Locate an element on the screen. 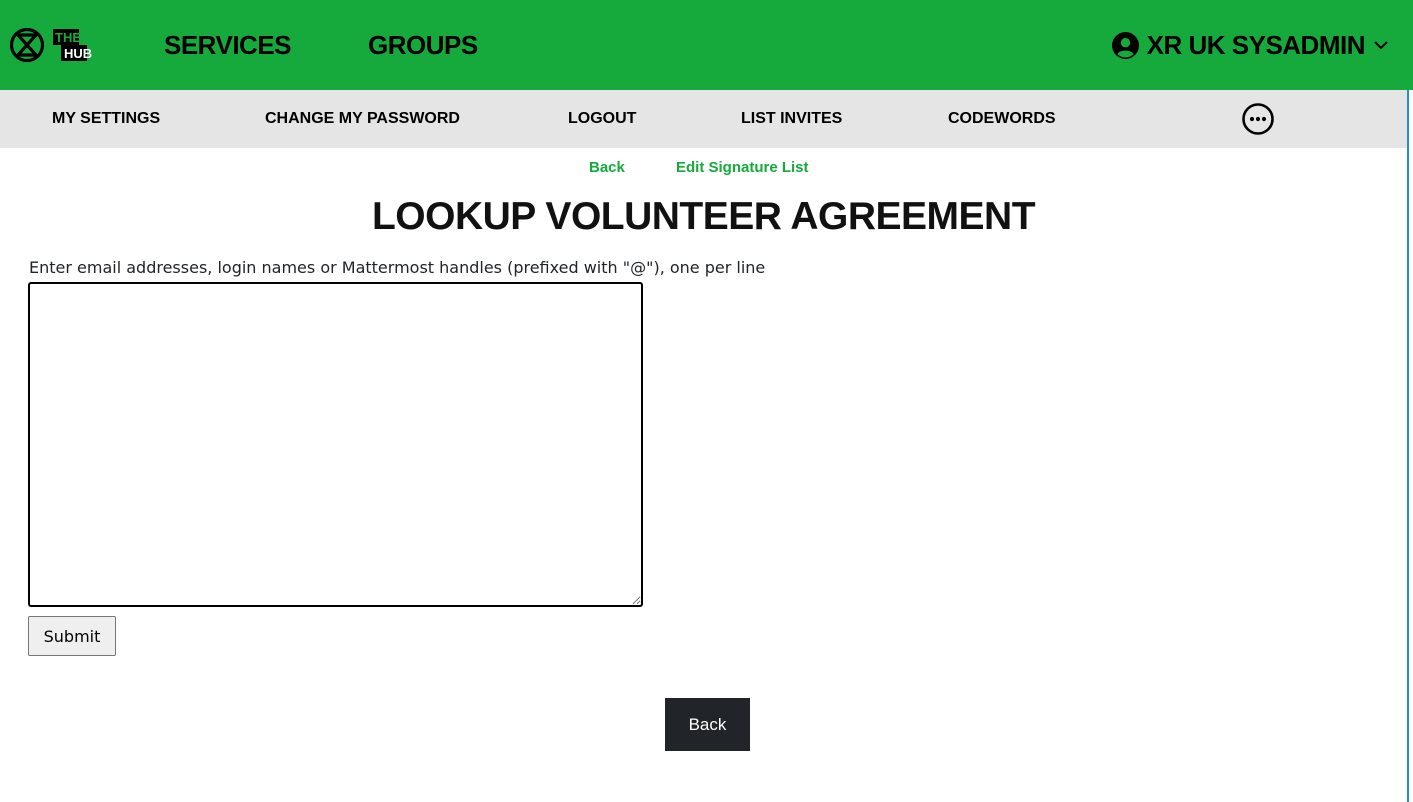 This screenshot has height=802, width=1413. nav-groups: GROUPS is located at coordinates (423, 45).